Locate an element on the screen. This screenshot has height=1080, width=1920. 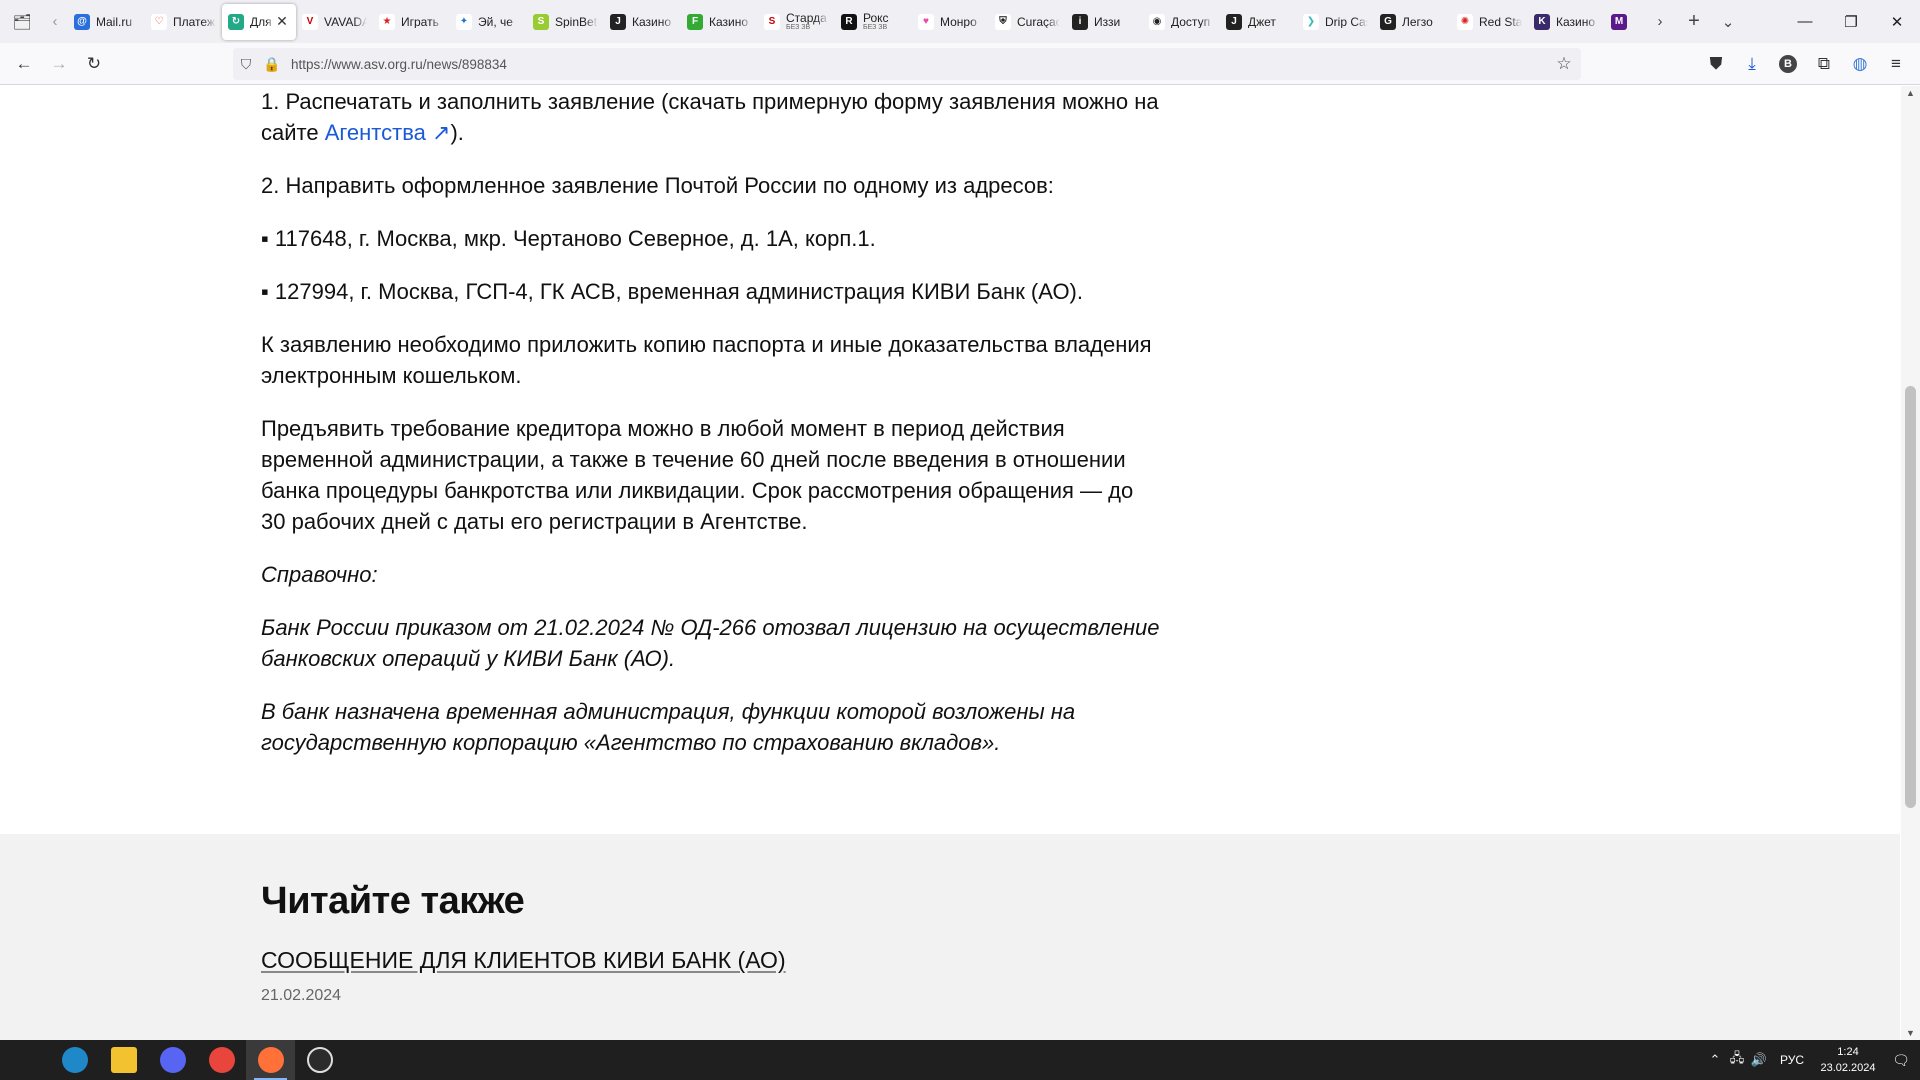
windows-taskbar: ⌃ 🖧 🔊 РУС 1:24 23.02.2024 🗨 is located at coordinates (960, 1060).